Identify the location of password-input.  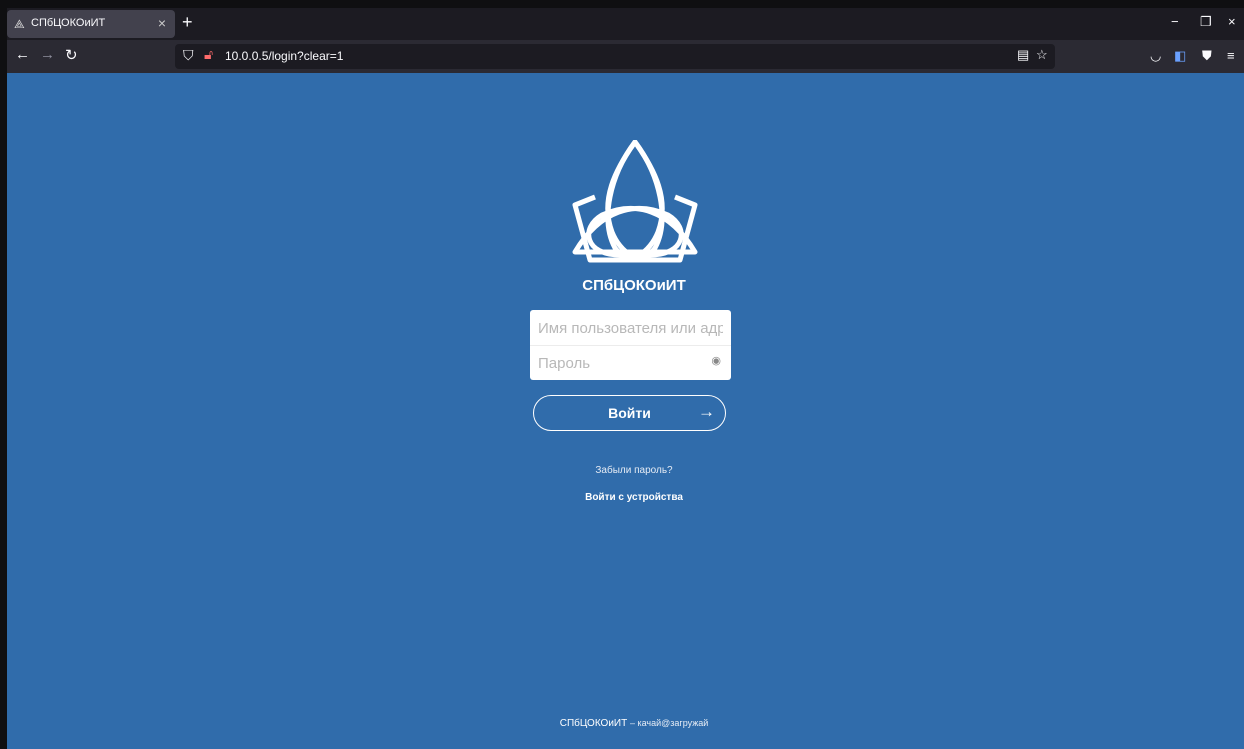
(630, 363).